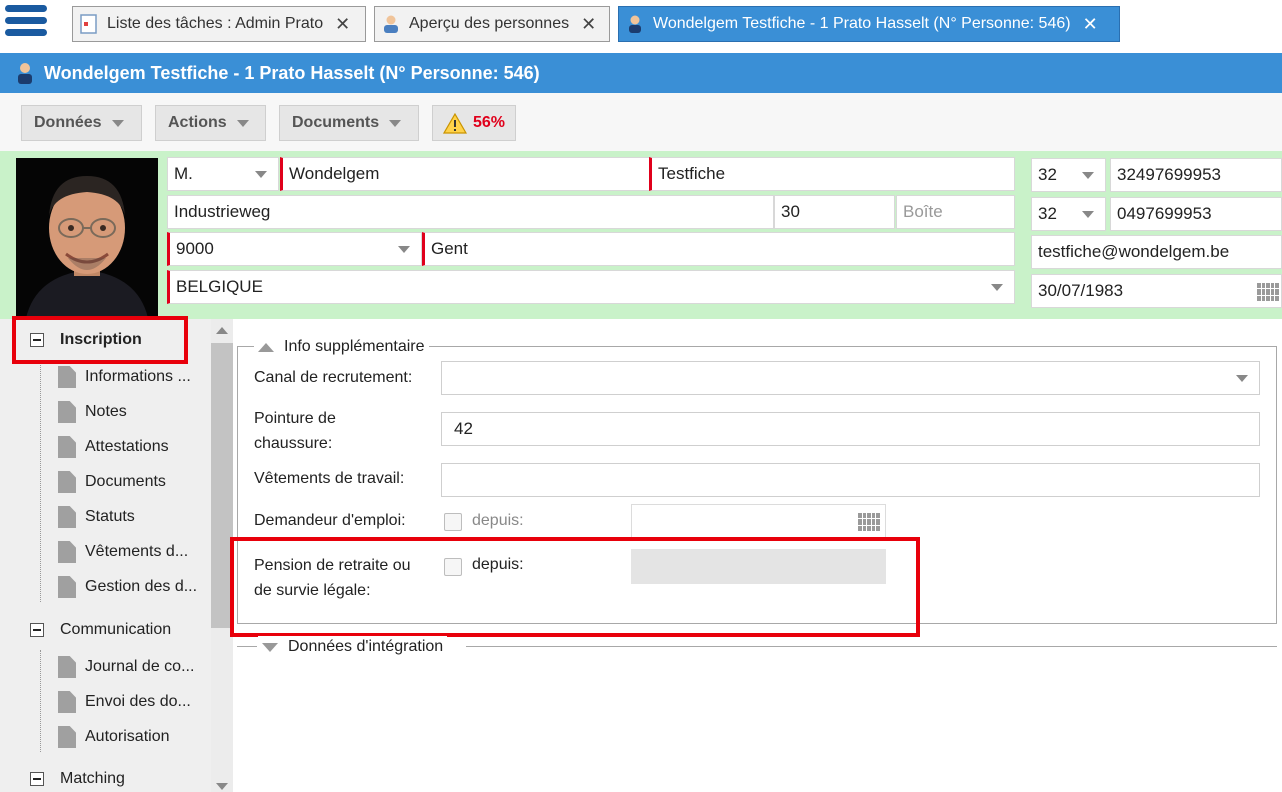 Image resolution: width=1282 pixels, height=792 pixels. What do you see at coordinates (923, 211) in the screenshot?
I see `box-placeholder: Boîte` at bounding box center [923, 211].